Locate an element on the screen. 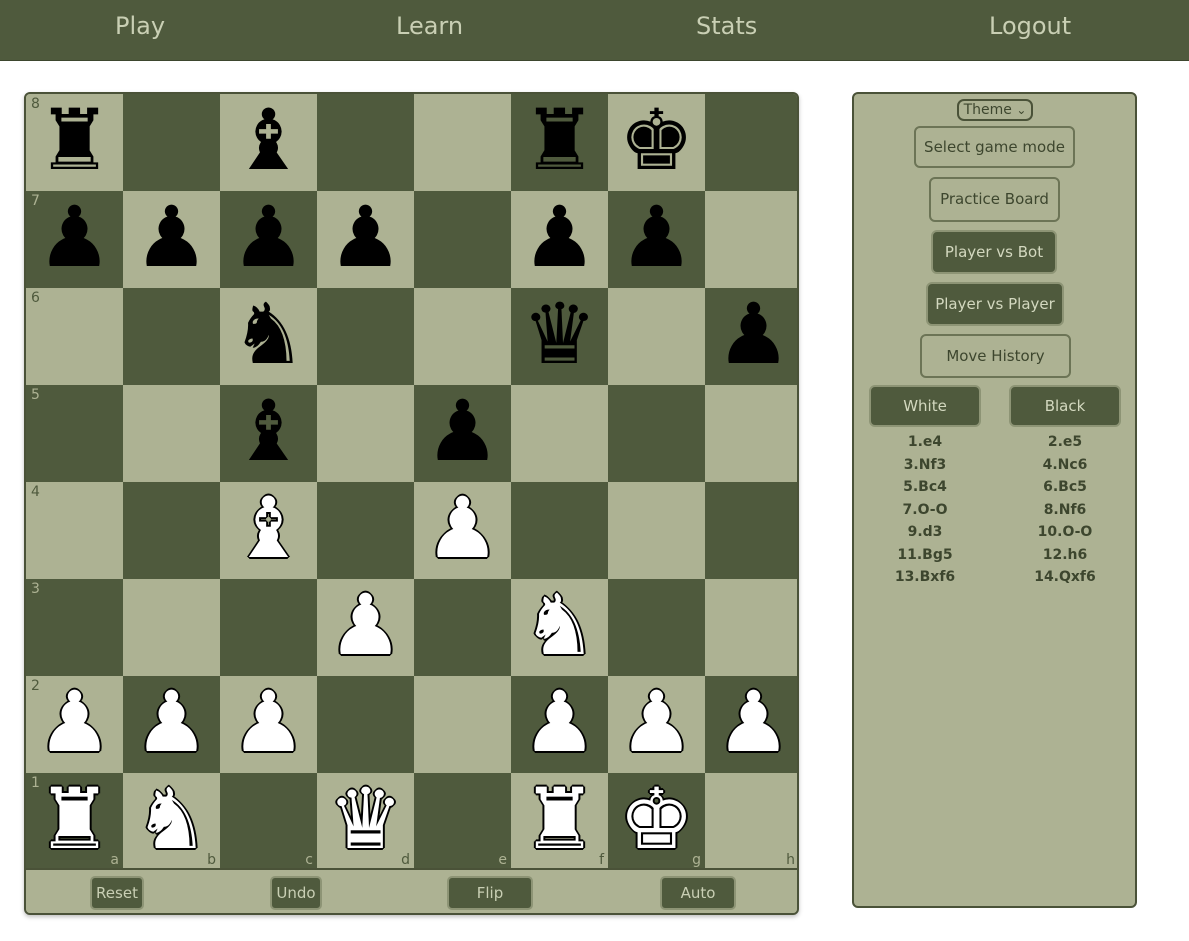  nav-logout: Logout is located at coordinates (1030, 26).